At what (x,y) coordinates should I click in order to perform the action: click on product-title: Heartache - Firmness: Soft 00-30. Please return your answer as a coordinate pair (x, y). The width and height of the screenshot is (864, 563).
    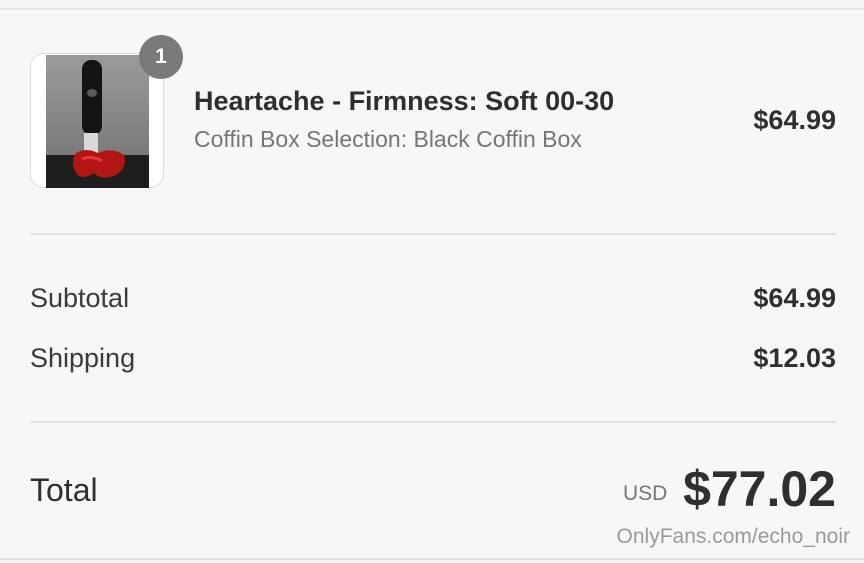
    Looking at the image, I should click on (404, 101).